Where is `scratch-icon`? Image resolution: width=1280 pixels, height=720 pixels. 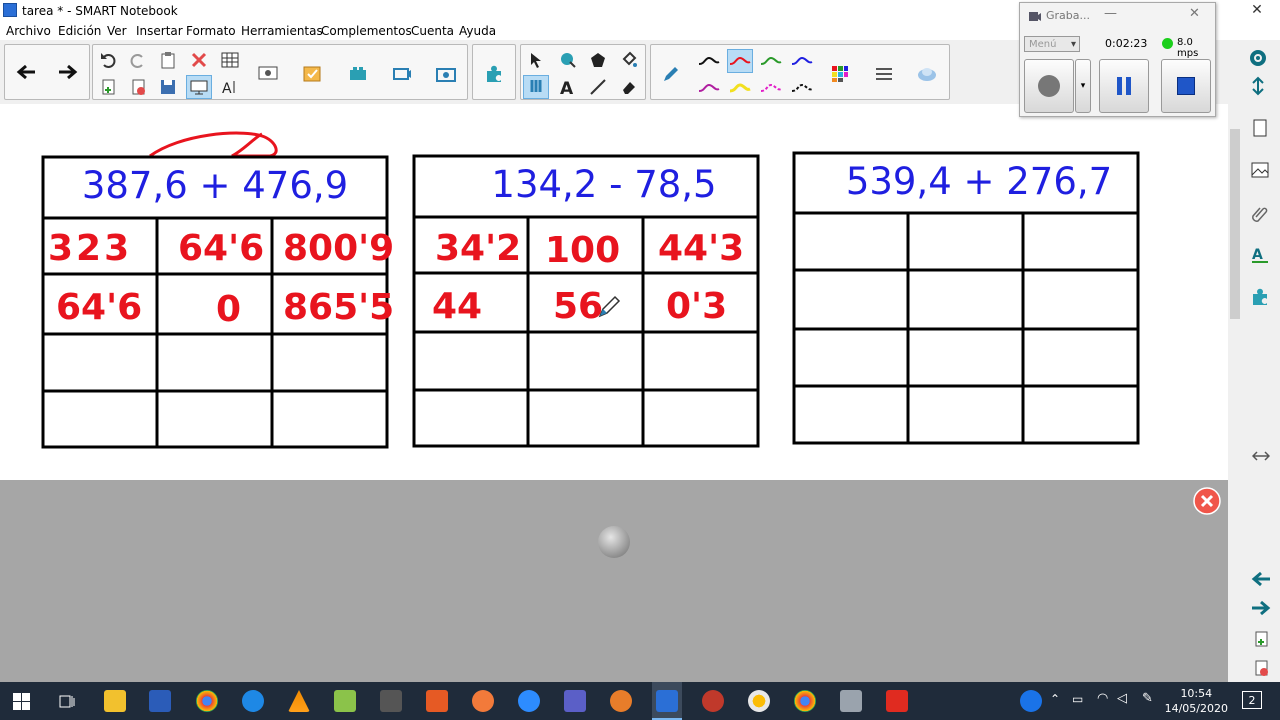
scratch-icon is located at coordinates (621, 701).